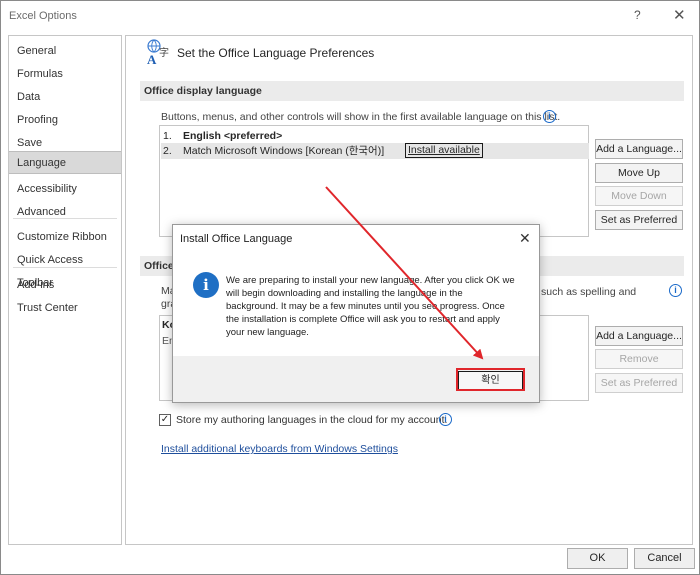  Describe the element at coordinates (412, 91) in the screenshot. I see `display-language-header: Office display language` at that location.